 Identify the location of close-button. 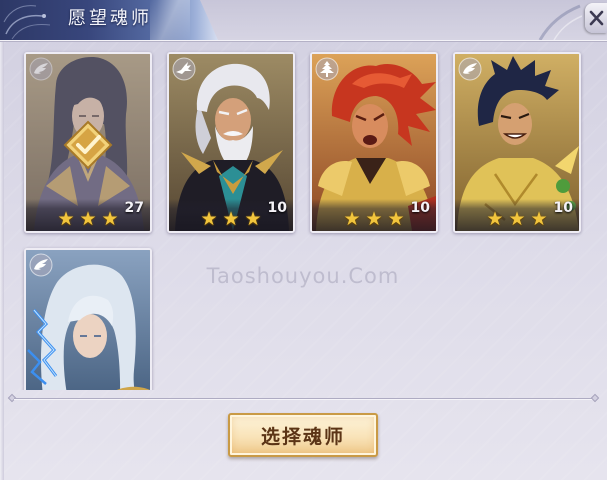
(596, 18).